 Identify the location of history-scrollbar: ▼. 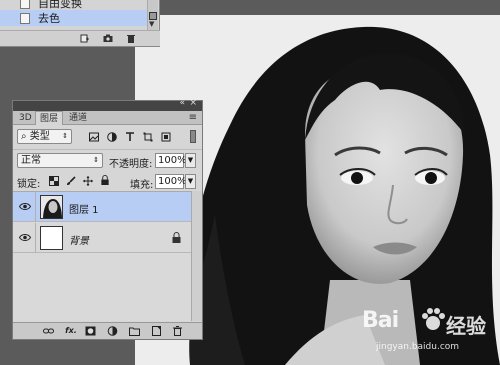
(152, 15).